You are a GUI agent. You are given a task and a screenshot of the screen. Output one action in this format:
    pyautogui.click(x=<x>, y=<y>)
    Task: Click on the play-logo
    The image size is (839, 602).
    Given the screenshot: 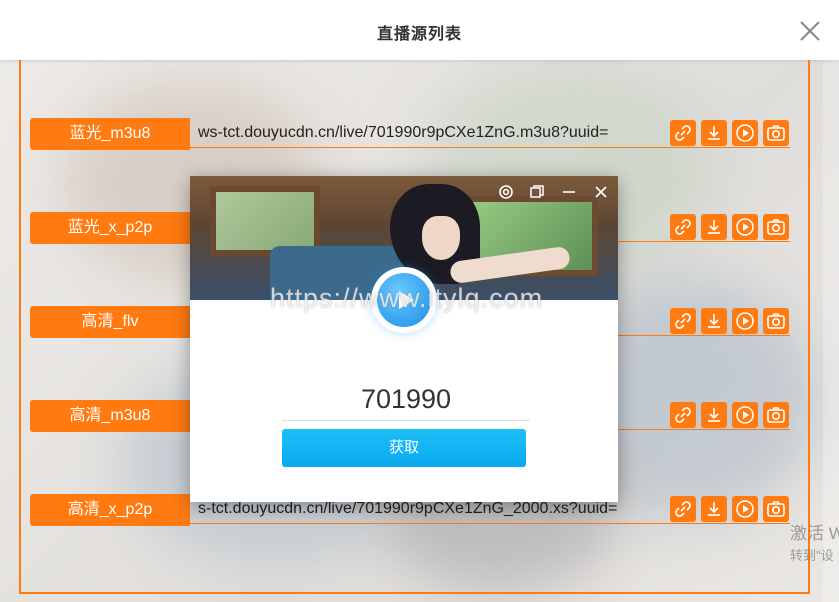 What is the action you would take?
    pyautogui.click(x=404, y=300)
    